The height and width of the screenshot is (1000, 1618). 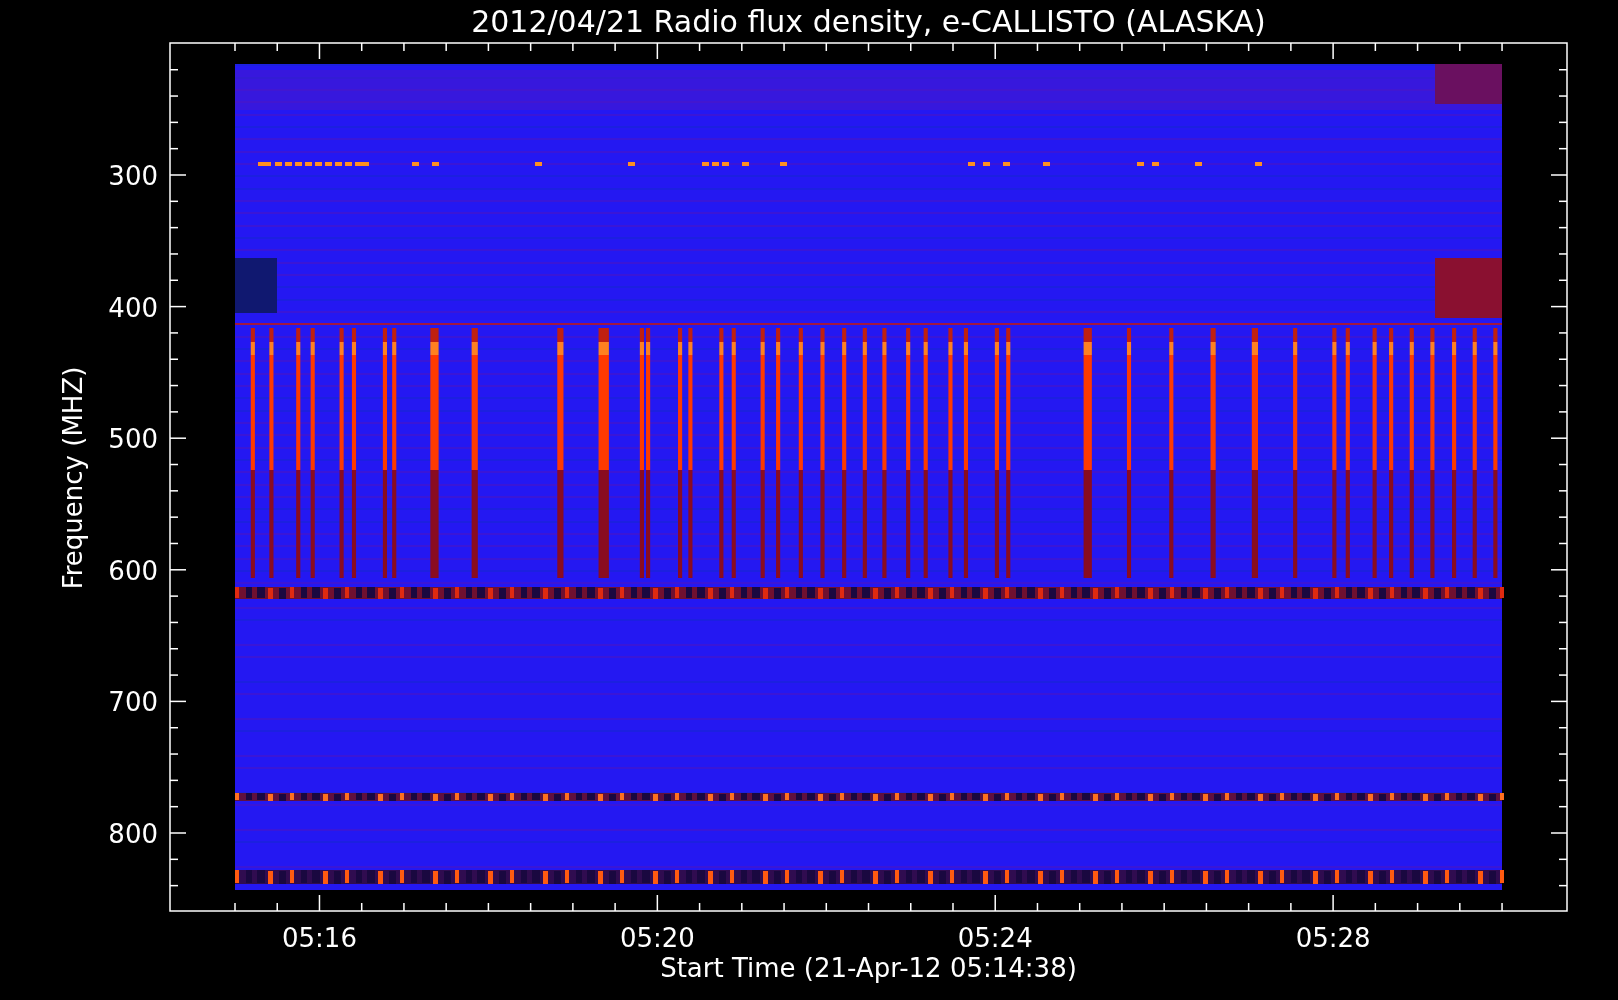 I want to click on y-tick-label: 800, so click(x=133, y=834).